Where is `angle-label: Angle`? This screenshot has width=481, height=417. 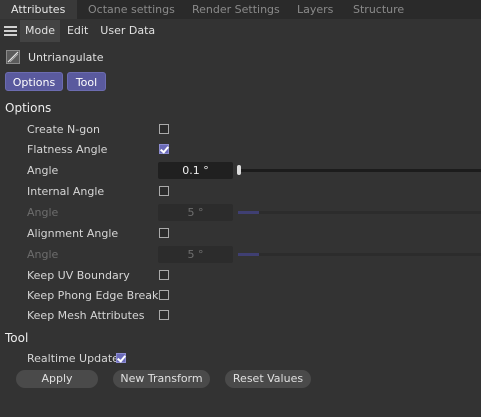
angle-label: Angle is located at coordinates (43, 170).